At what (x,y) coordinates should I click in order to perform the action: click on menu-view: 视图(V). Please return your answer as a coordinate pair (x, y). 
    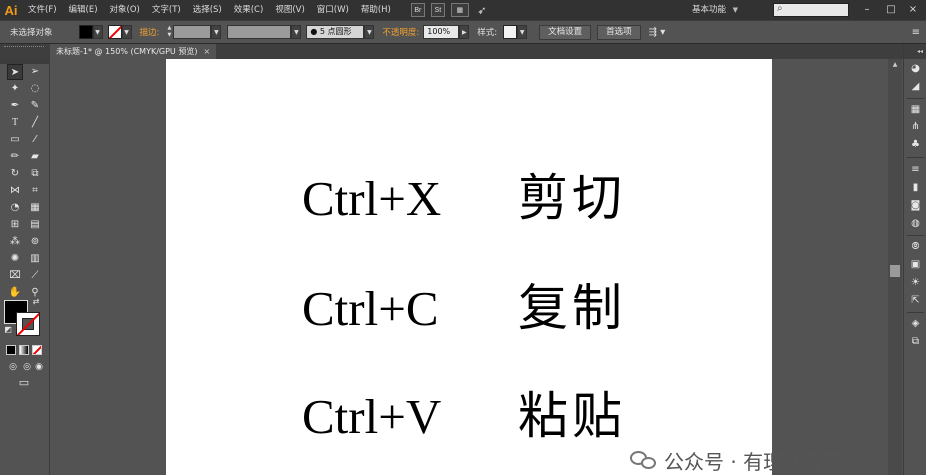
    Looking at the image, I should click on (289, 10).